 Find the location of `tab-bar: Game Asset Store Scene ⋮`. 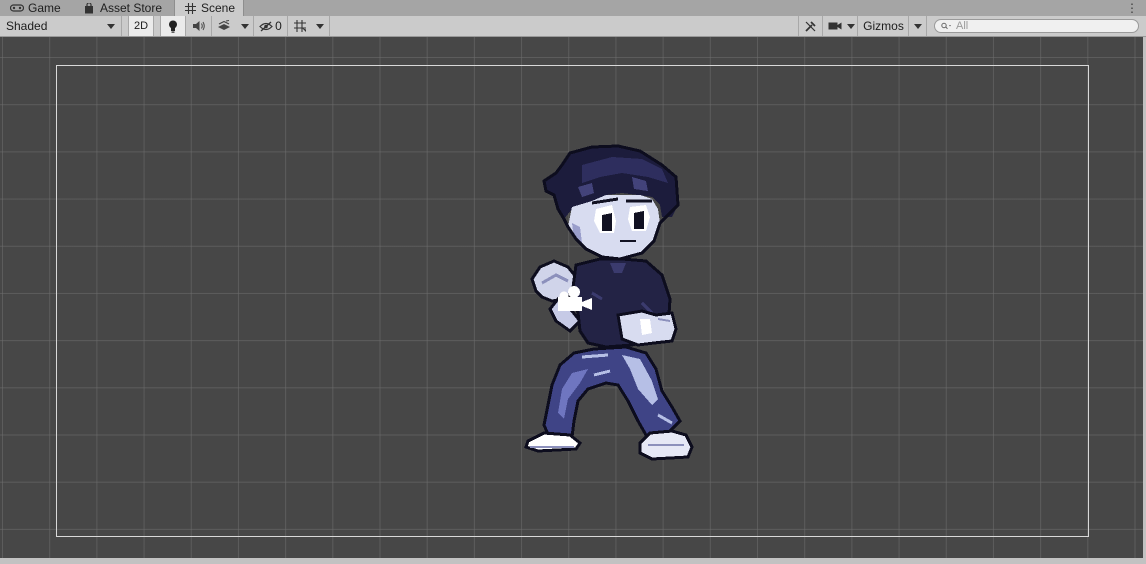

tab-bar: Game Asset Store Scene ⋮ is located at coordinates (573, 8).